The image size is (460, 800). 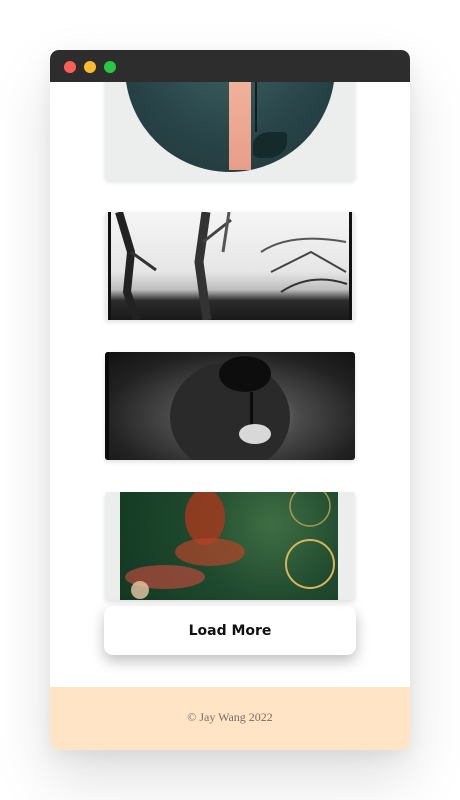 I want to click on close-window-button, so click(x=70, y=67).